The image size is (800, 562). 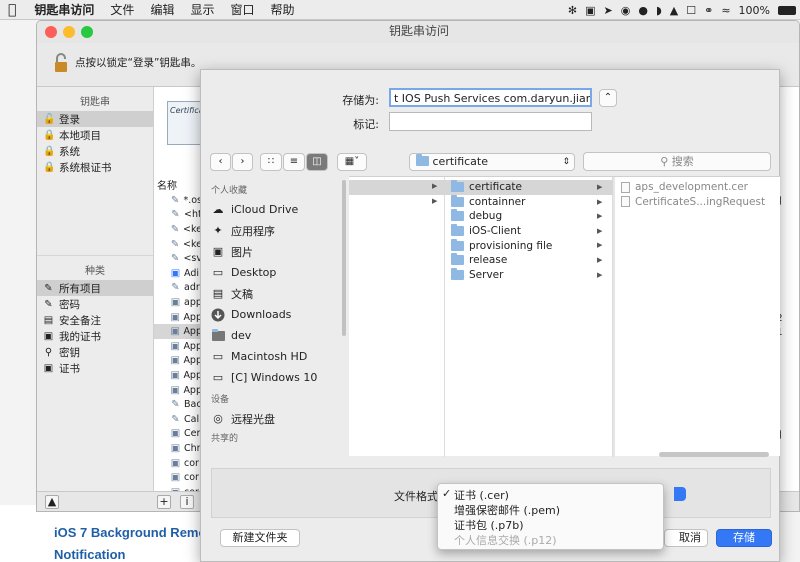 I want to click on format-option-pem: 增强保密邮件 (.pem), so click(x=507, y=510).